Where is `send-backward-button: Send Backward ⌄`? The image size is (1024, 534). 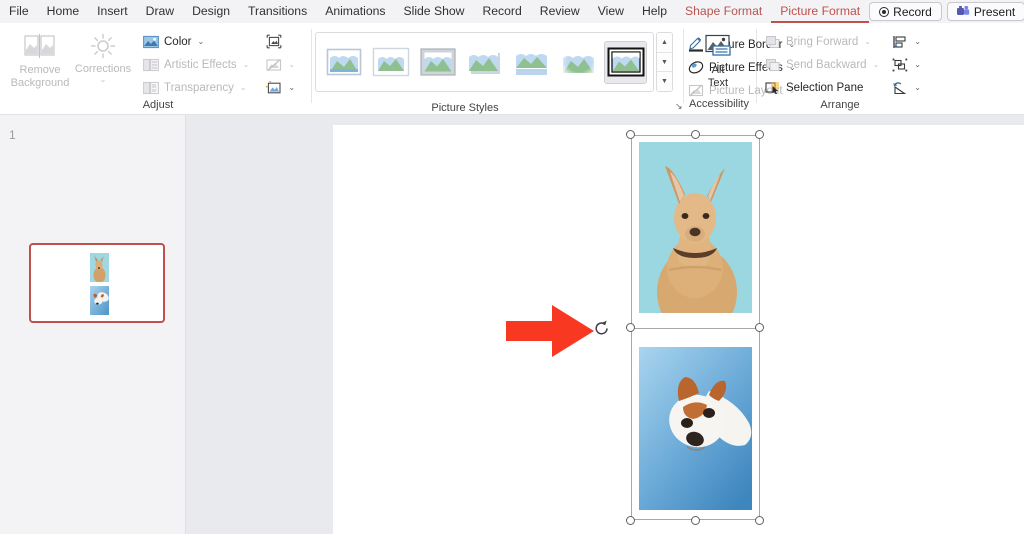
send-backward-button: Send Backward ⌄ is located at coordinates (821, 64).